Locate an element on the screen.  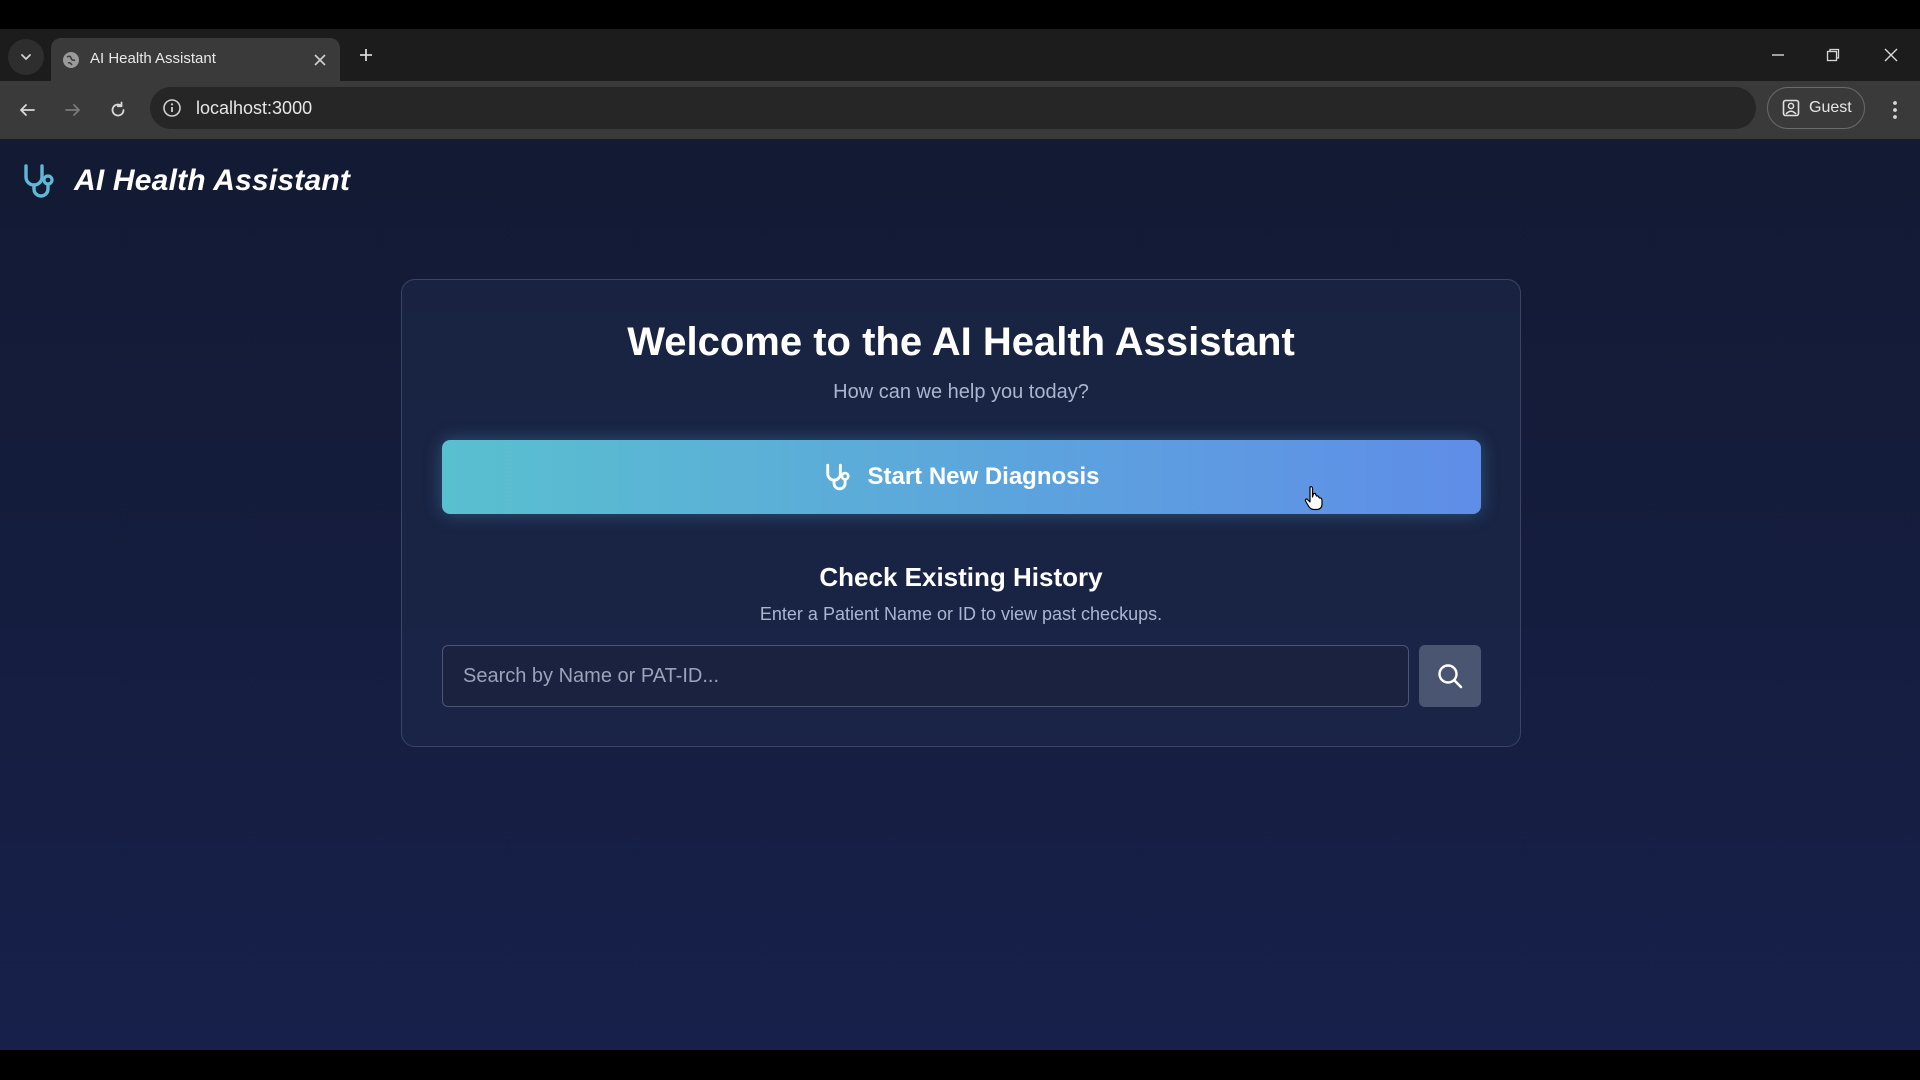
address-bar: localhost:3000 is located at coordinates (953, 108).